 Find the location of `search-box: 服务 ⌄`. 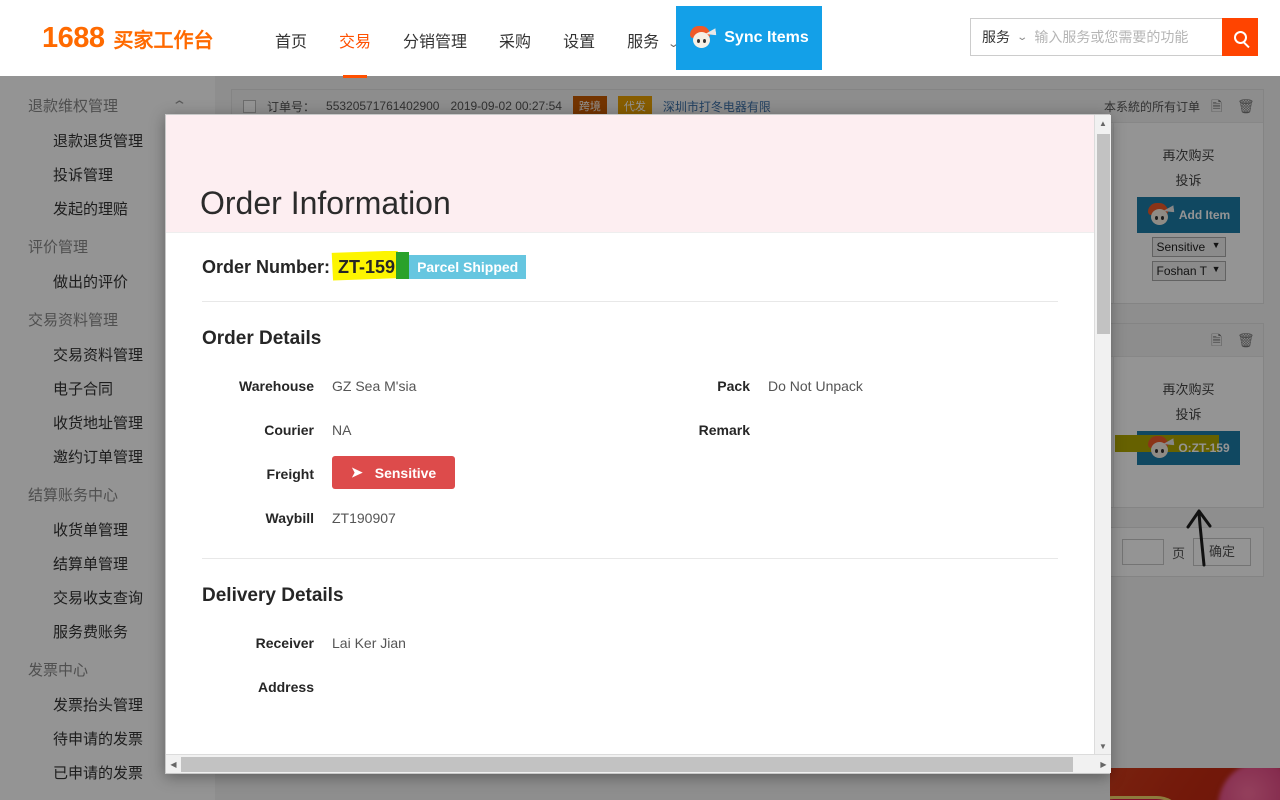

search-box: 服务 ⌄ is located at coordinates (1114, 37).